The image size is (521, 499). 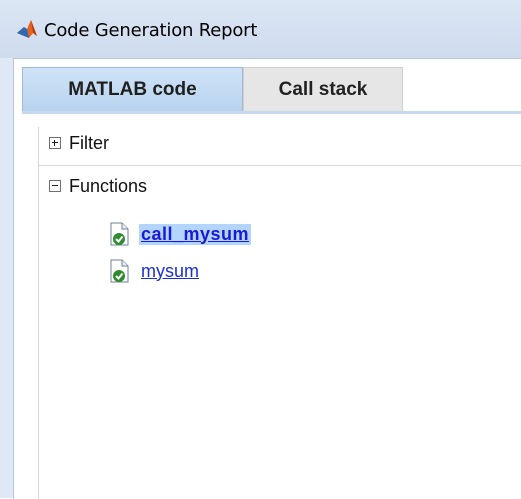 I want to click on functions-label: Functions, so click(x=108, y=185).